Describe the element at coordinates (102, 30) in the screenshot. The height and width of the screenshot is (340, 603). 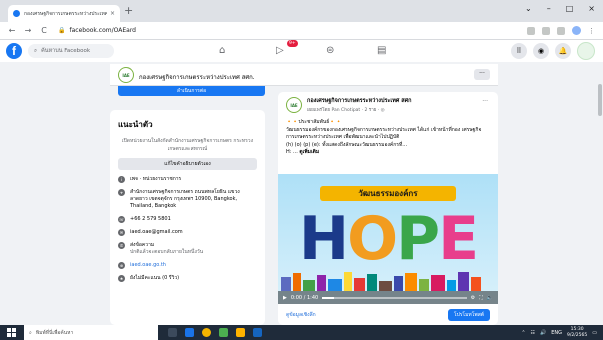
I see `url-text: facebook.com/OAEard` at that location.